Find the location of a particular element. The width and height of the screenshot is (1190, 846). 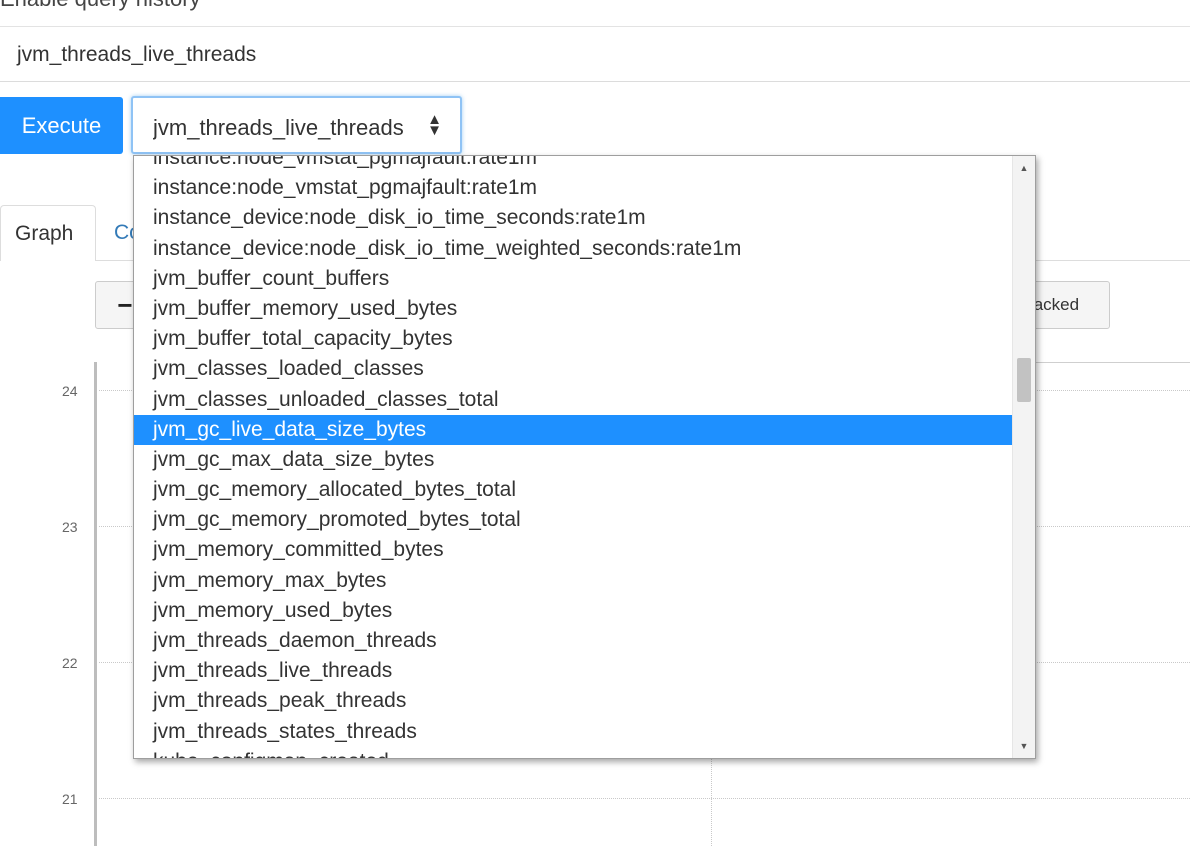

dropdown-option: jvm_classes_loaded_classes is located at coordinates (573, 369).